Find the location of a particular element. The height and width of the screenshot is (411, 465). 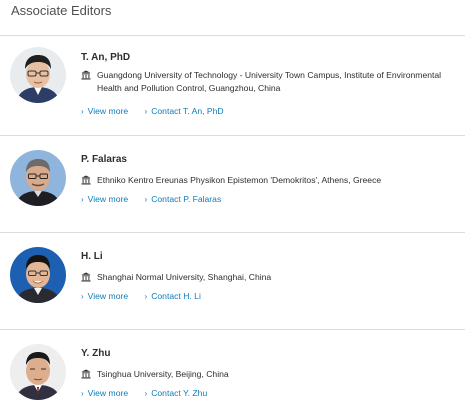

editor-links: › View more › Contact P. Falaras is located at coordinates (151, 199).